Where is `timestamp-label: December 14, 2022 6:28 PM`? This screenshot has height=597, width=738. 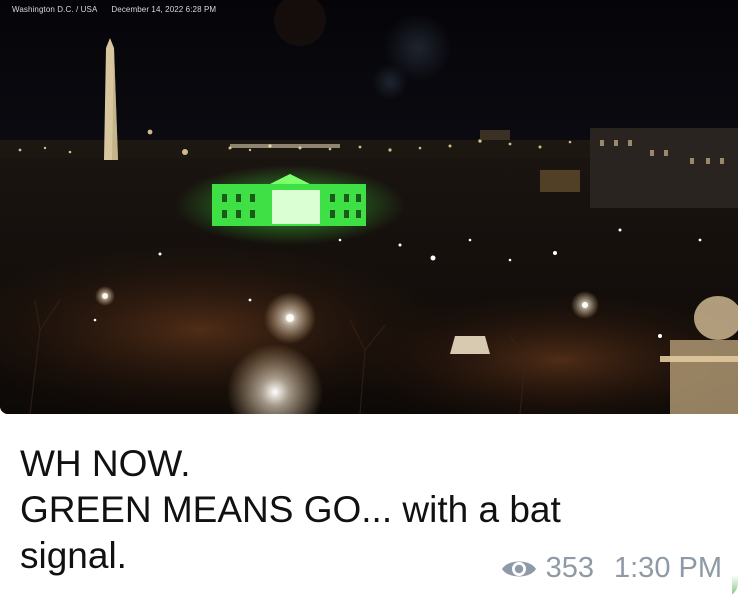 timestamp-label: December 14, 2022 6:28 PM is located at coordinates (164, 9).